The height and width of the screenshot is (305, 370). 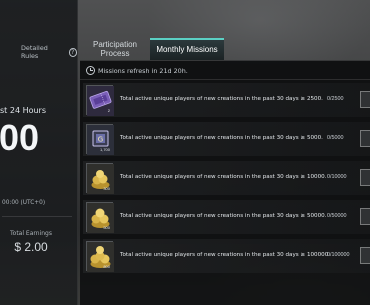 I want to click on refresh-notice: Missions refresh in 21d 20h., so click(x=137, y=70).